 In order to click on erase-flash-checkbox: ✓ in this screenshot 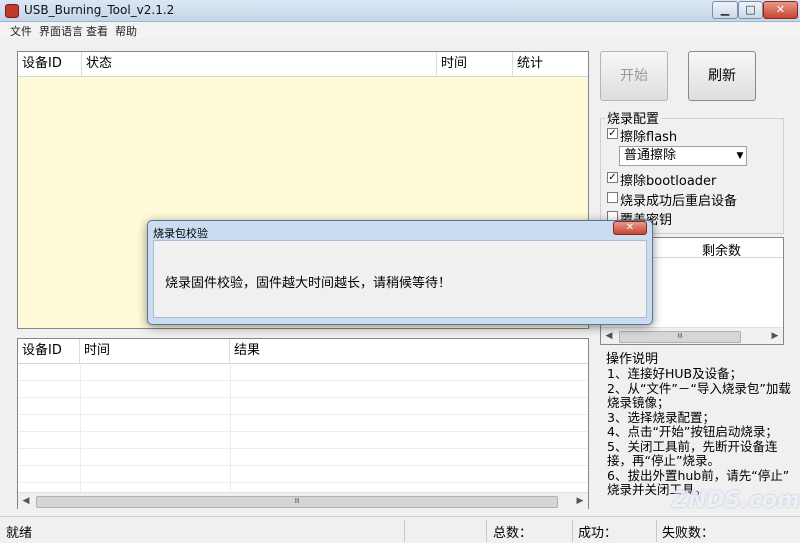, I will do `click(612, 133)`.